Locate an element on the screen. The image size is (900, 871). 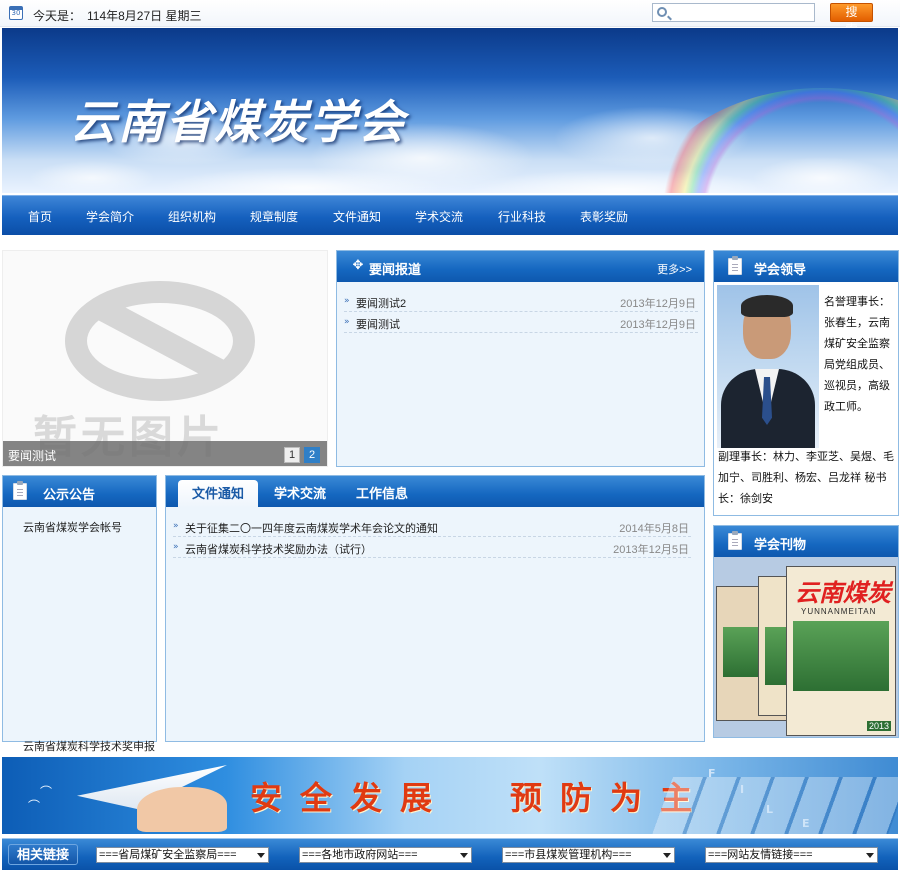
keyboard-graphic is located at coordinates (774, 805).